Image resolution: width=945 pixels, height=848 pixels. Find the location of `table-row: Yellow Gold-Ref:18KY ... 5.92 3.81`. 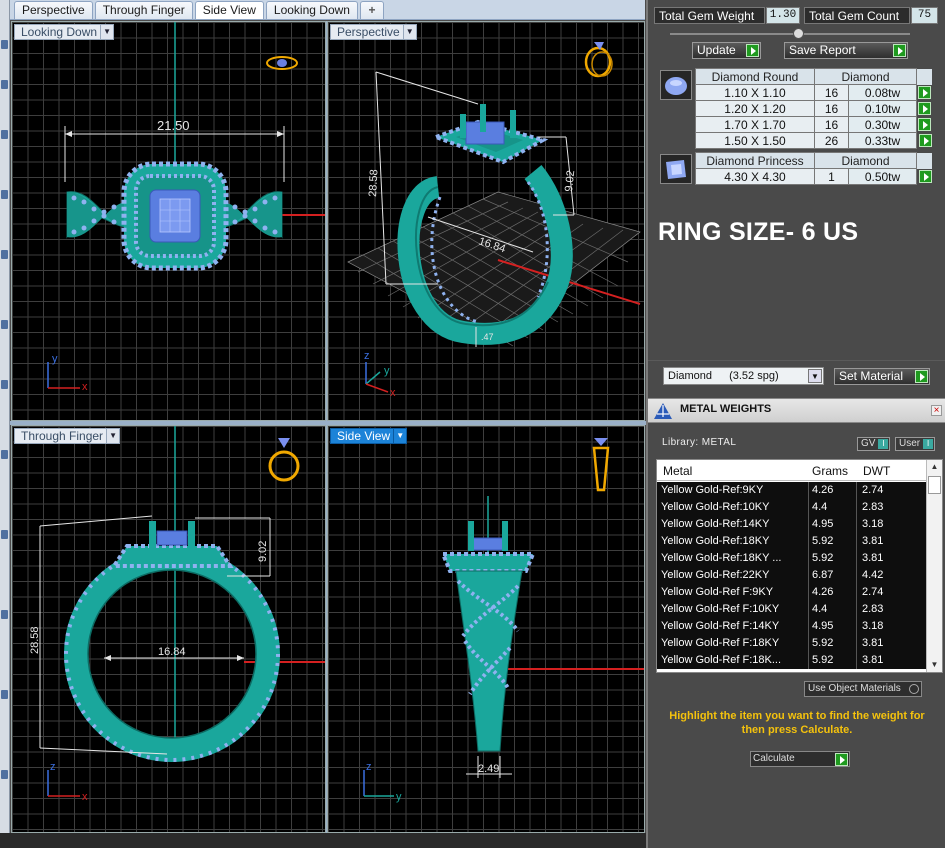

table-row: Yellow Gold-Ref:18KY ... 5.92 3.81 is located at coordinates (792, 558).